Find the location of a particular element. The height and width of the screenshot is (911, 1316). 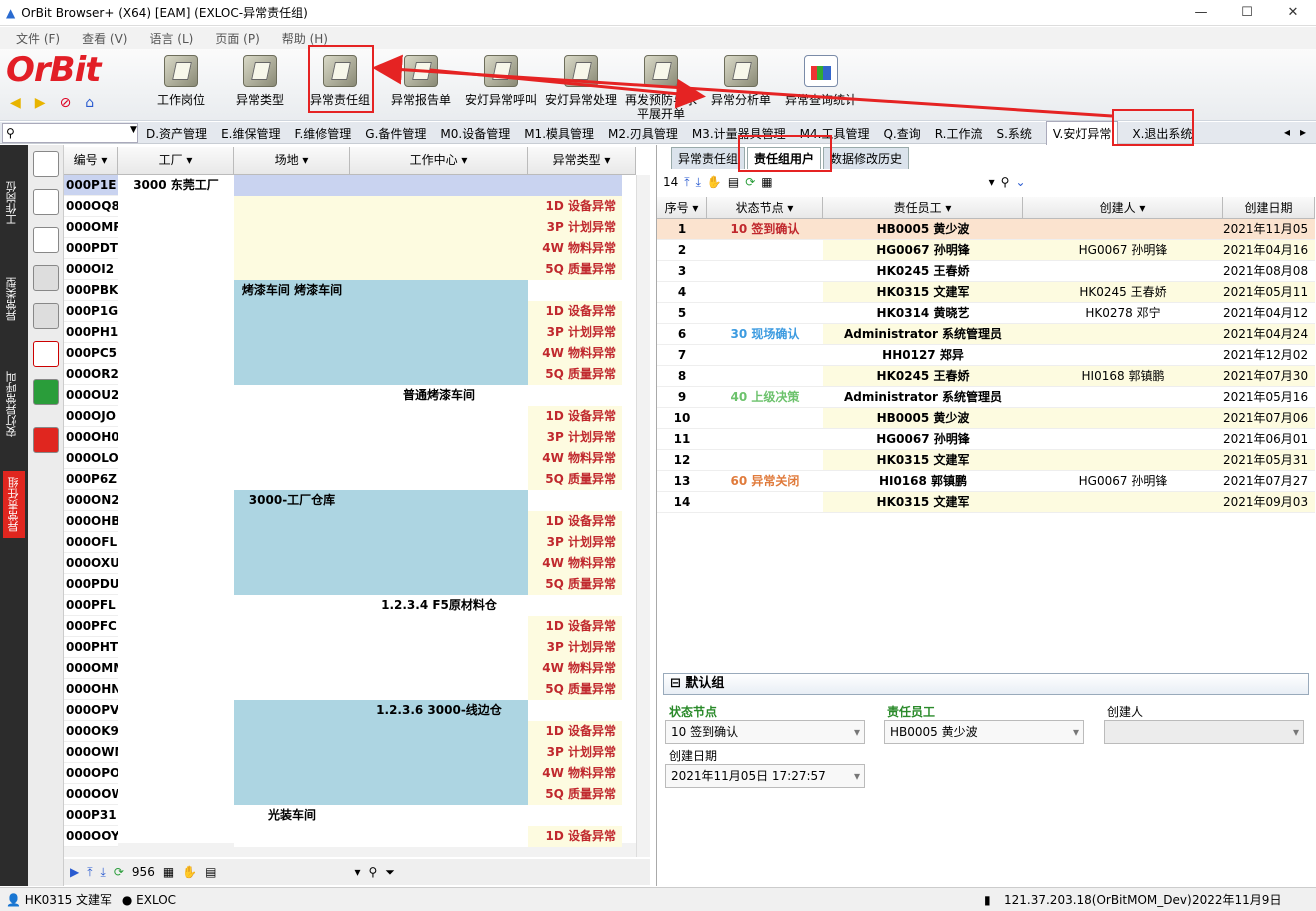

filter-icon: ⏷ is located at coordinates (390, 872).